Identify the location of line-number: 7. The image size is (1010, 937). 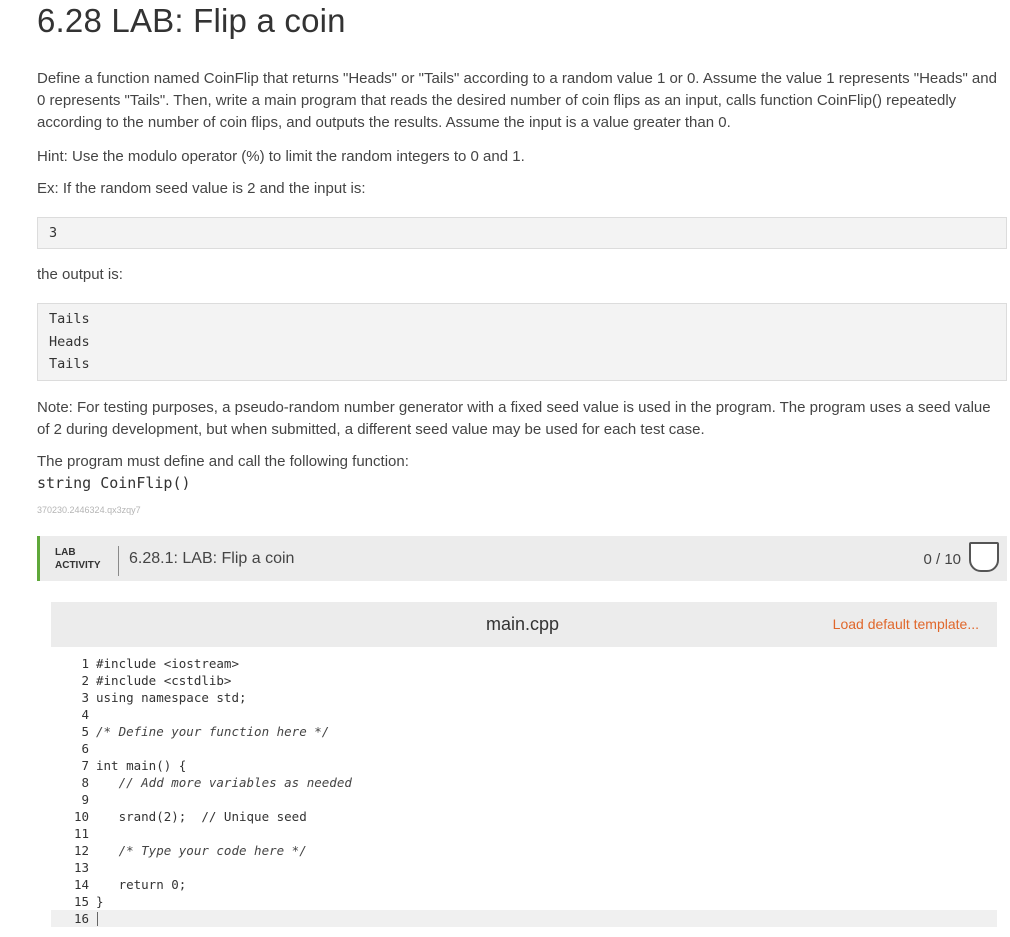
(85, 765).